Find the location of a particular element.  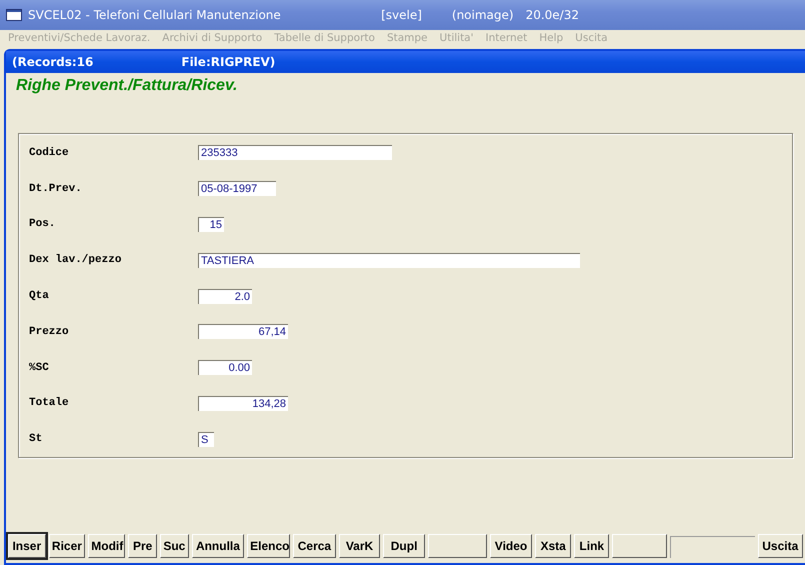

toolbar-button: Video is located at coordinates (511, 546).